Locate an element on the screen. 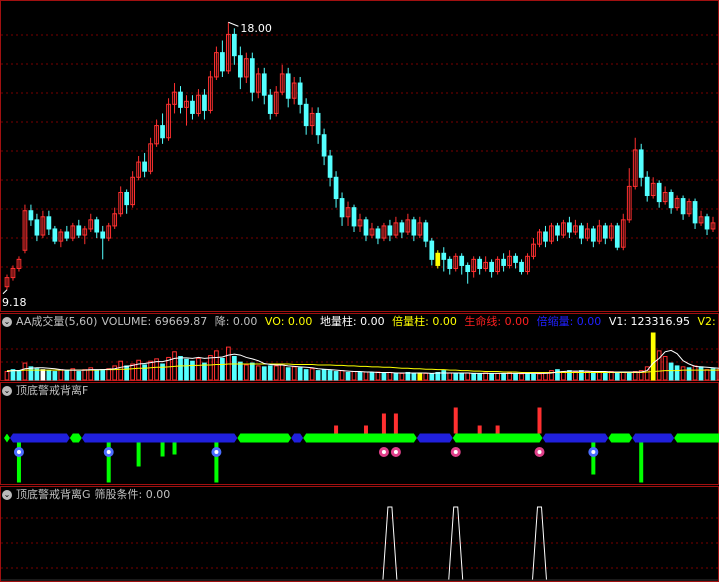 The width and height of the screenshot is (719, 582). screen-panel-header: ⌄ 顶底警戒背离G 筛股条件: 0.00 is located at coordinates (359, 495).